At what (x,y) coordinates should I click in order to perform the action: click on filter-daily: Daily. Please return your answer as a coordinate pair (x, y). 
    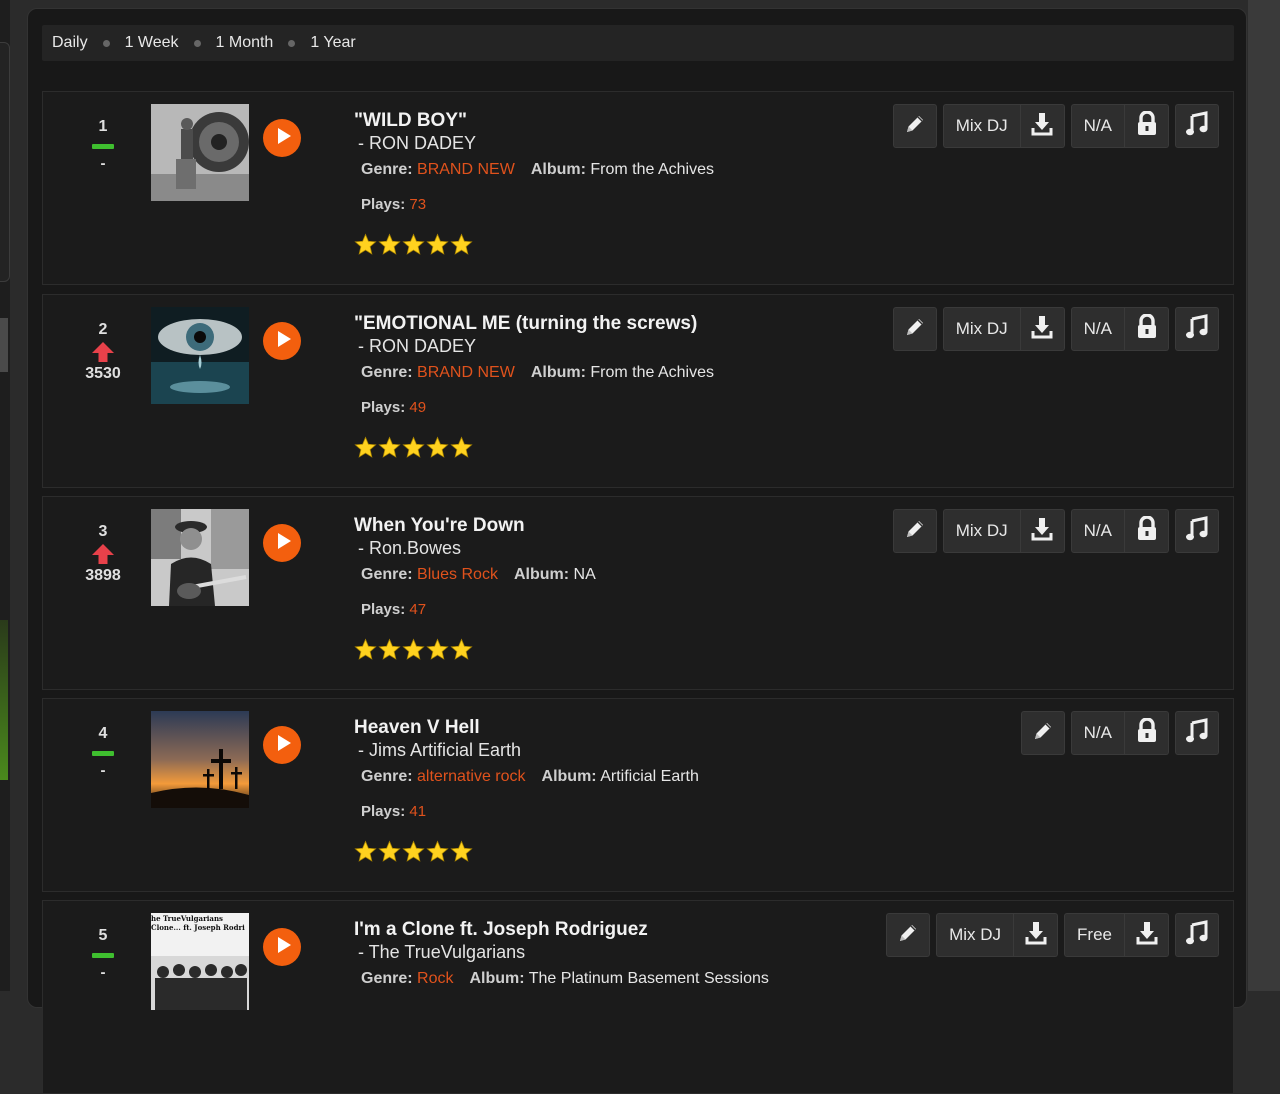
    Looking at the image, I should click on (70, 43).